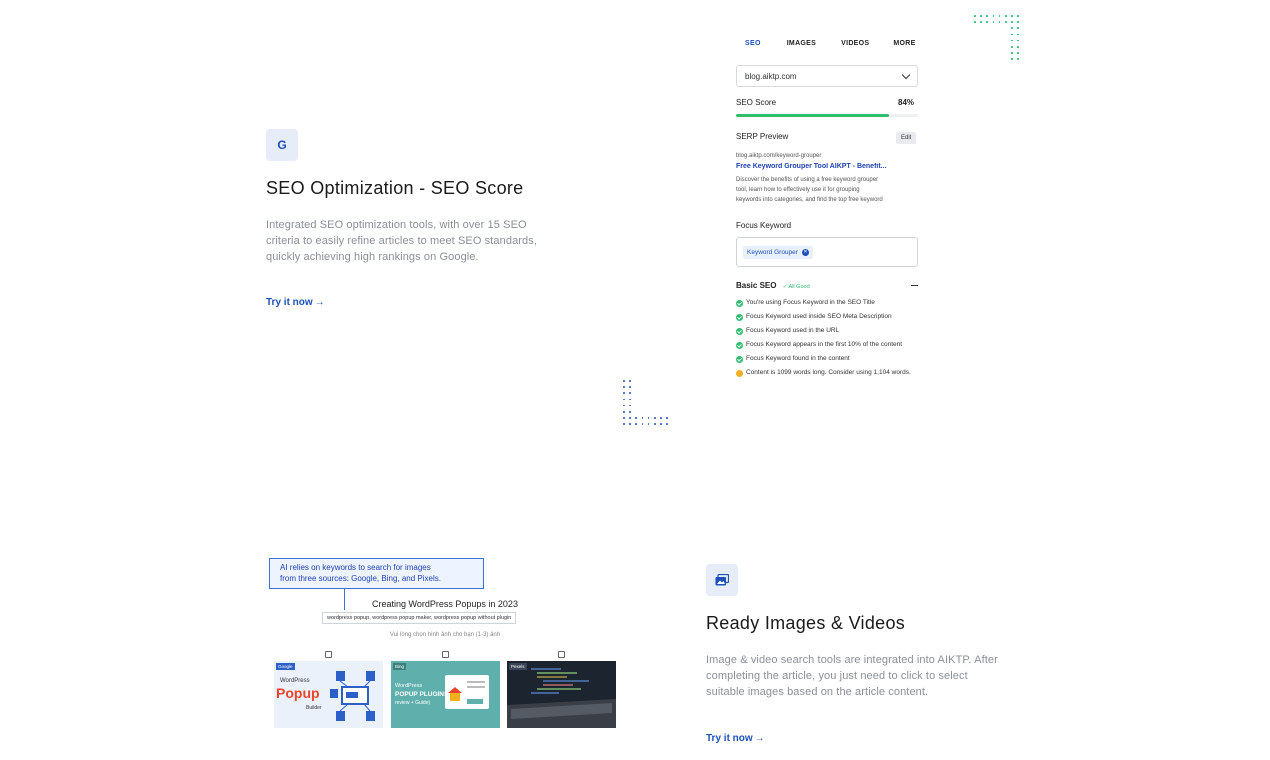  Describe the element at coordinates (806, 623) in the screenshot. I see `images-feature-title: Ready Images & Videos` at that location.